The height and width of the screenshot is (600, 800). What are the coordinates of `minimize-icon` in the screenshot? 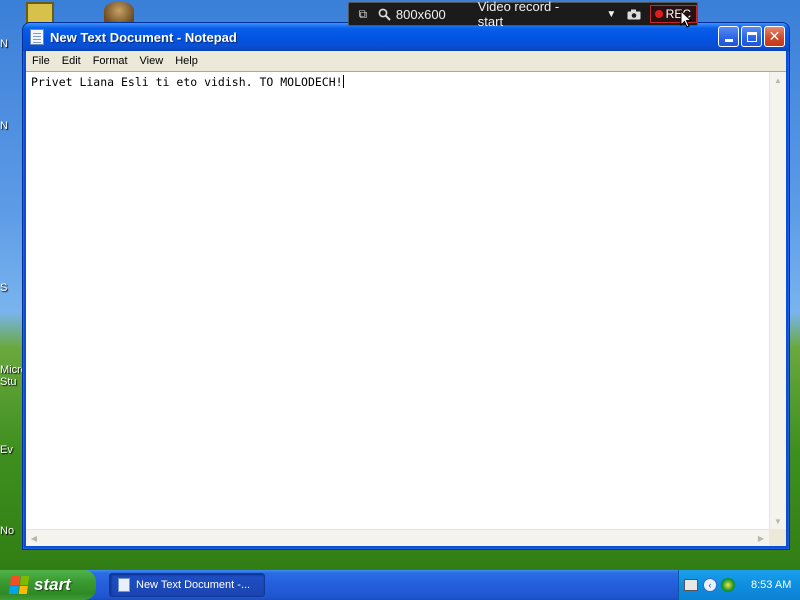 It's located at (728, 40).